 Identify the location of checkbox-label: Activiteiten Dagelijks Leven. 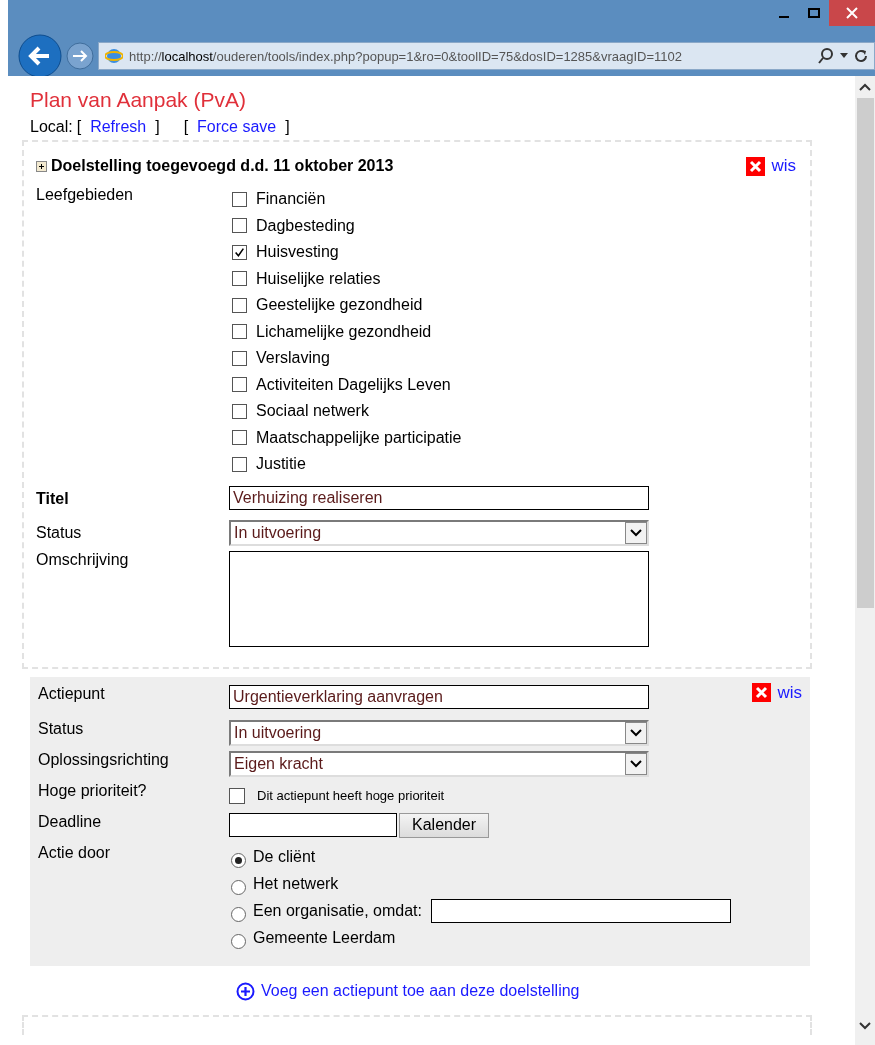
(353, 384).